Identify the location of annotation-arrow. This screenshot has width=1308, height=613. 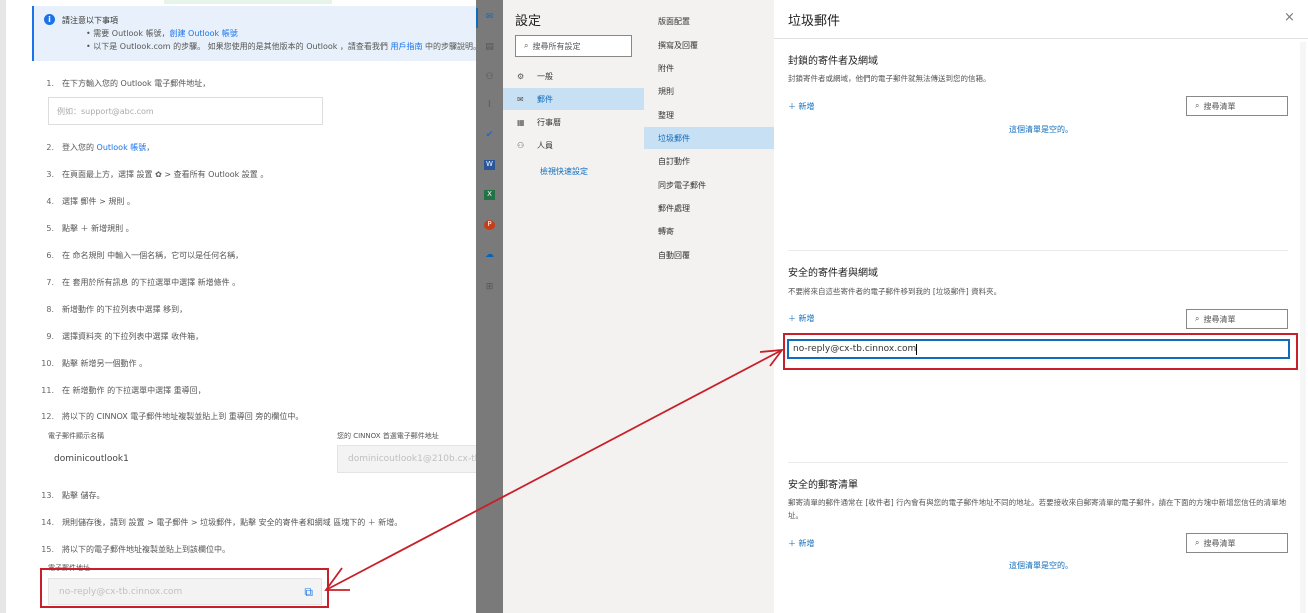
(554, 469).